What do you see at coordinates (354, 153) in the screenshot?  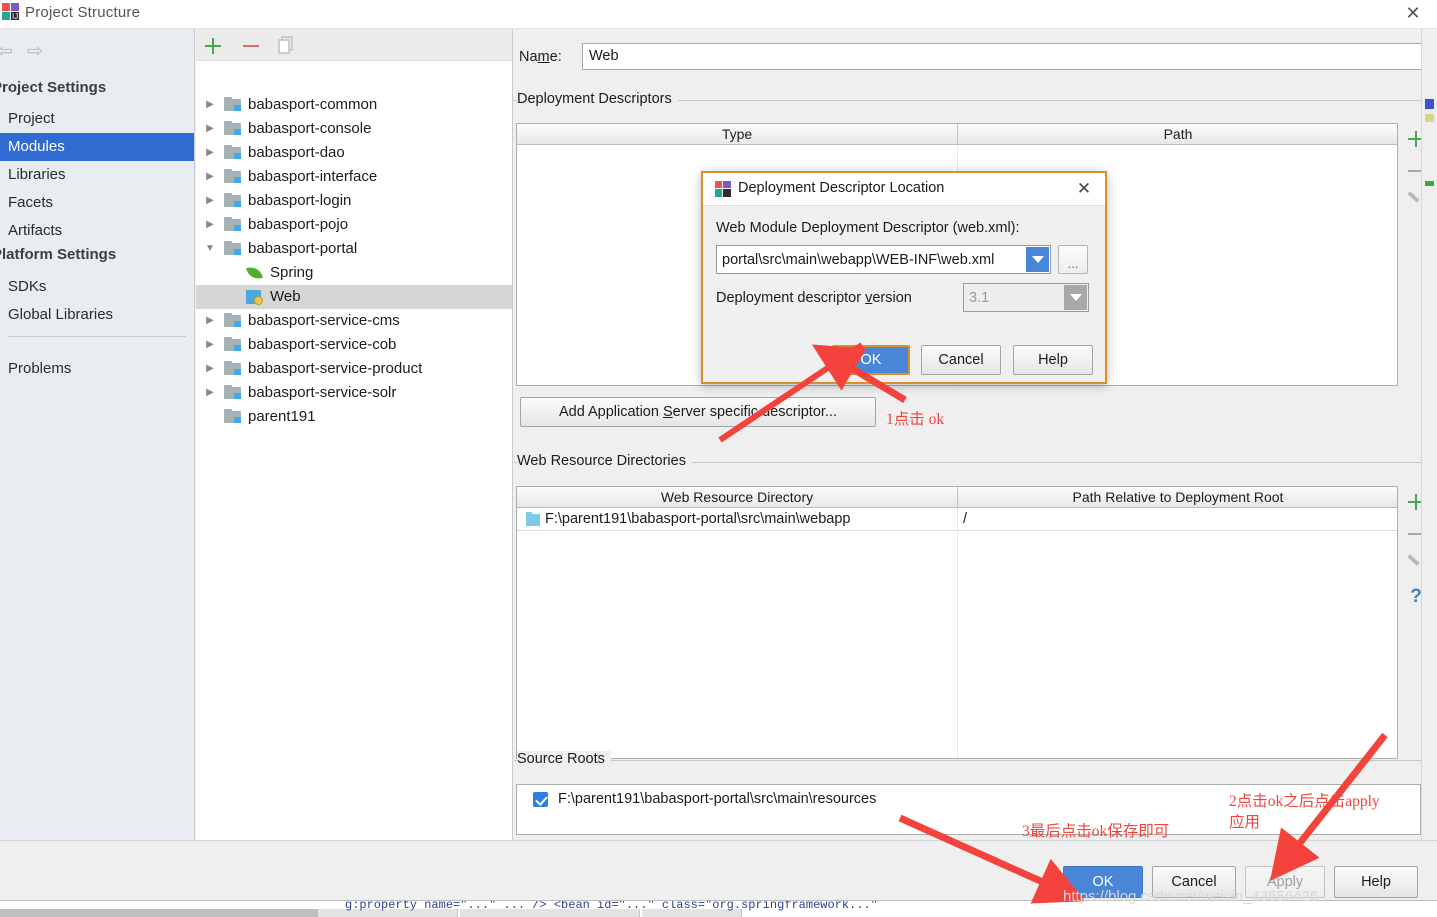 I see `tree-row: ▶ babasport-dao` at bounding box center [354, 153].